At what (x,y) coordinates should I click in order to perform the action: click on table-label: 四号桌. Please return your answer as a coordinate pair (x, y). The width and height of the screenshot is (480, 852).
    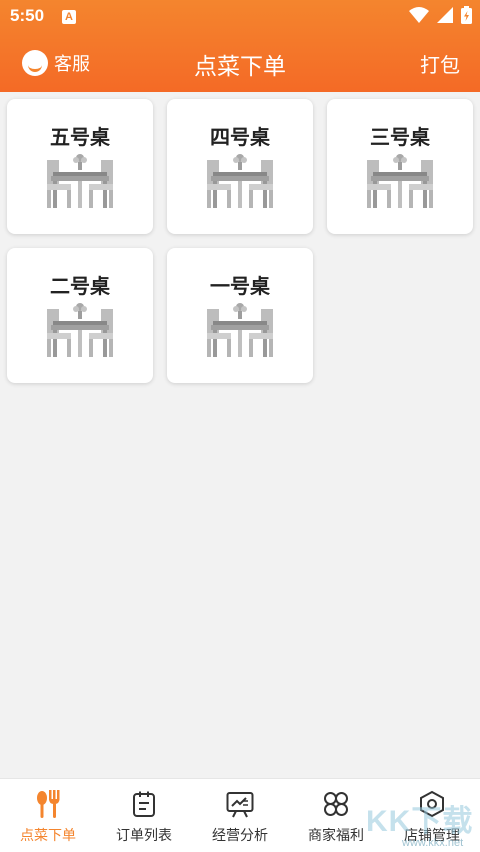
    Looking at the image, I should click on (240, 138).